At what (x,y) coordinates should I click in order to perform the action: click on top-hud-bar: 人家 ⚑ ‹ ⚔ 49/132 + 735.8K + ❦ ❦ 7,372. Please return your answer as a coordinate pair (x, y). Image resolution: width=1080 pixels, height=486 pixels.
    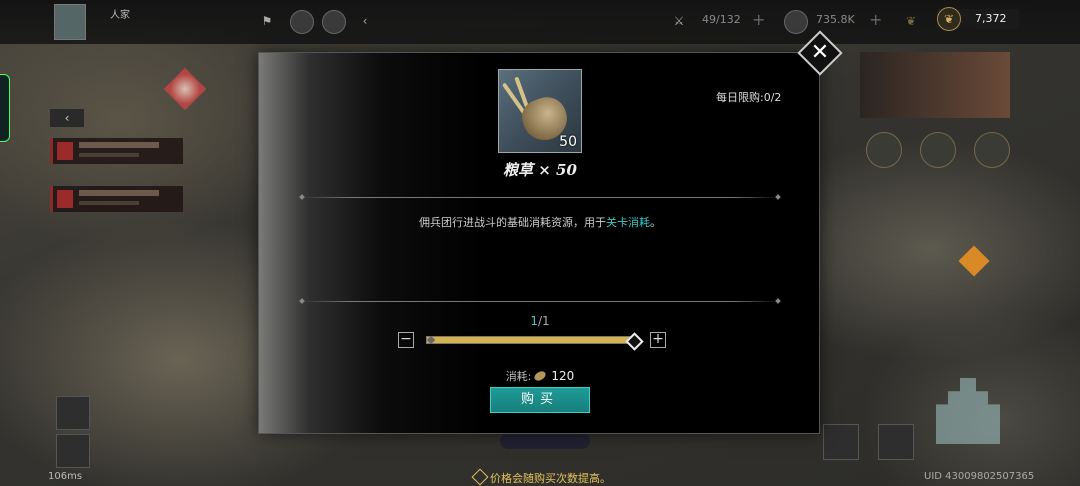
    Looking at the image, I should click on (540, 22).